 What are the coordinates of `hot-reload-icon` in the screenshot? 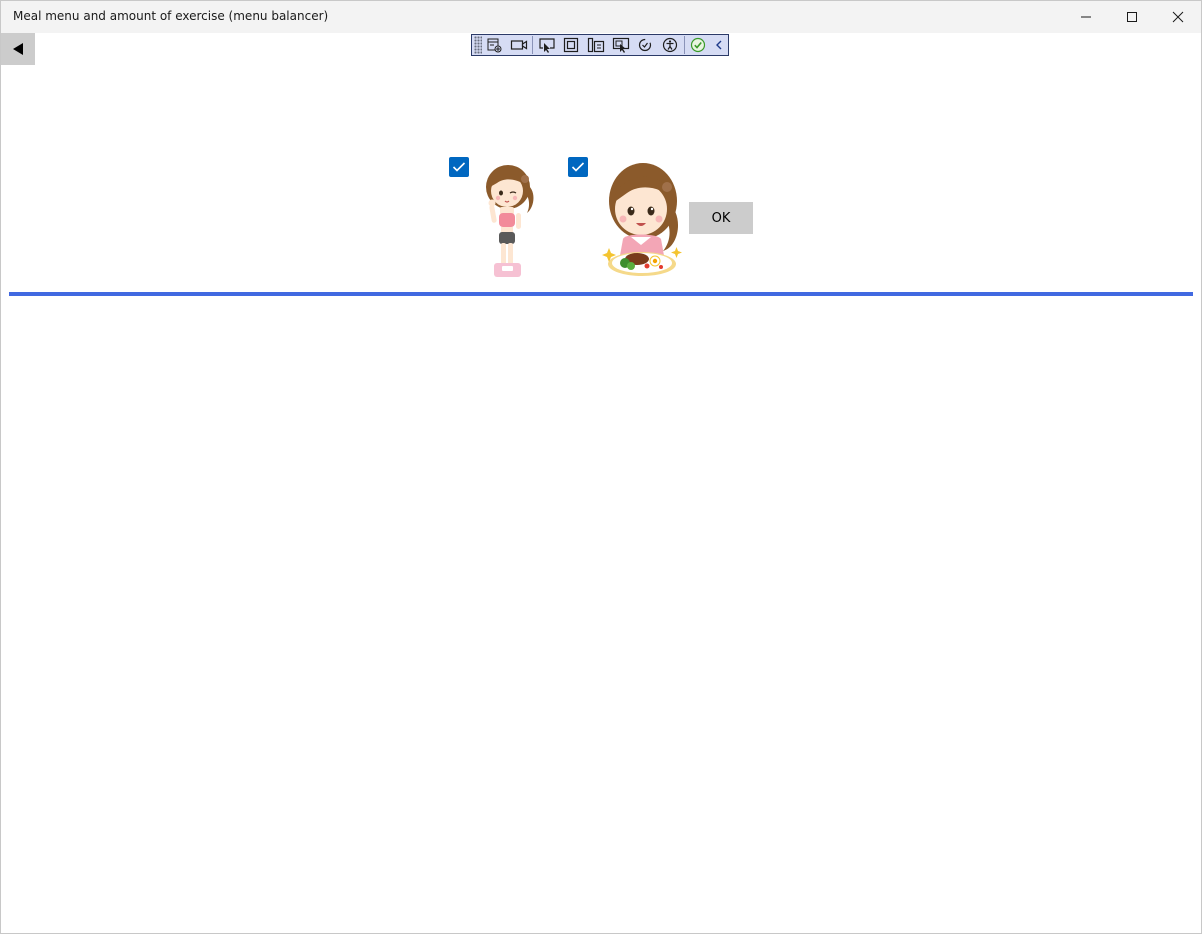 It's located at (645, 45).